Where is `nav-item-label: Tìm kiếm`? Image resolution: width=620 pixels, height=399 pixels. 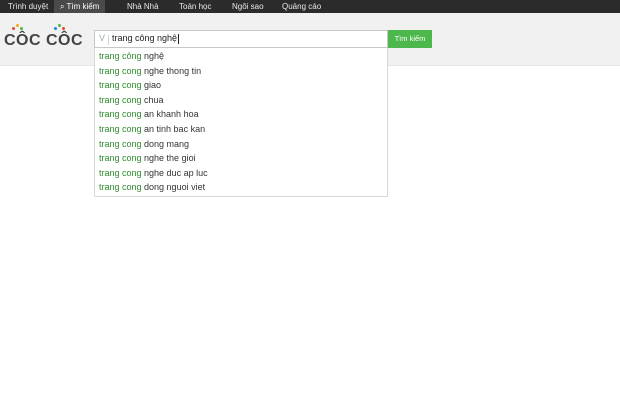 nav-item-label: Tìm kiếm is located at coordinates (83, 6).